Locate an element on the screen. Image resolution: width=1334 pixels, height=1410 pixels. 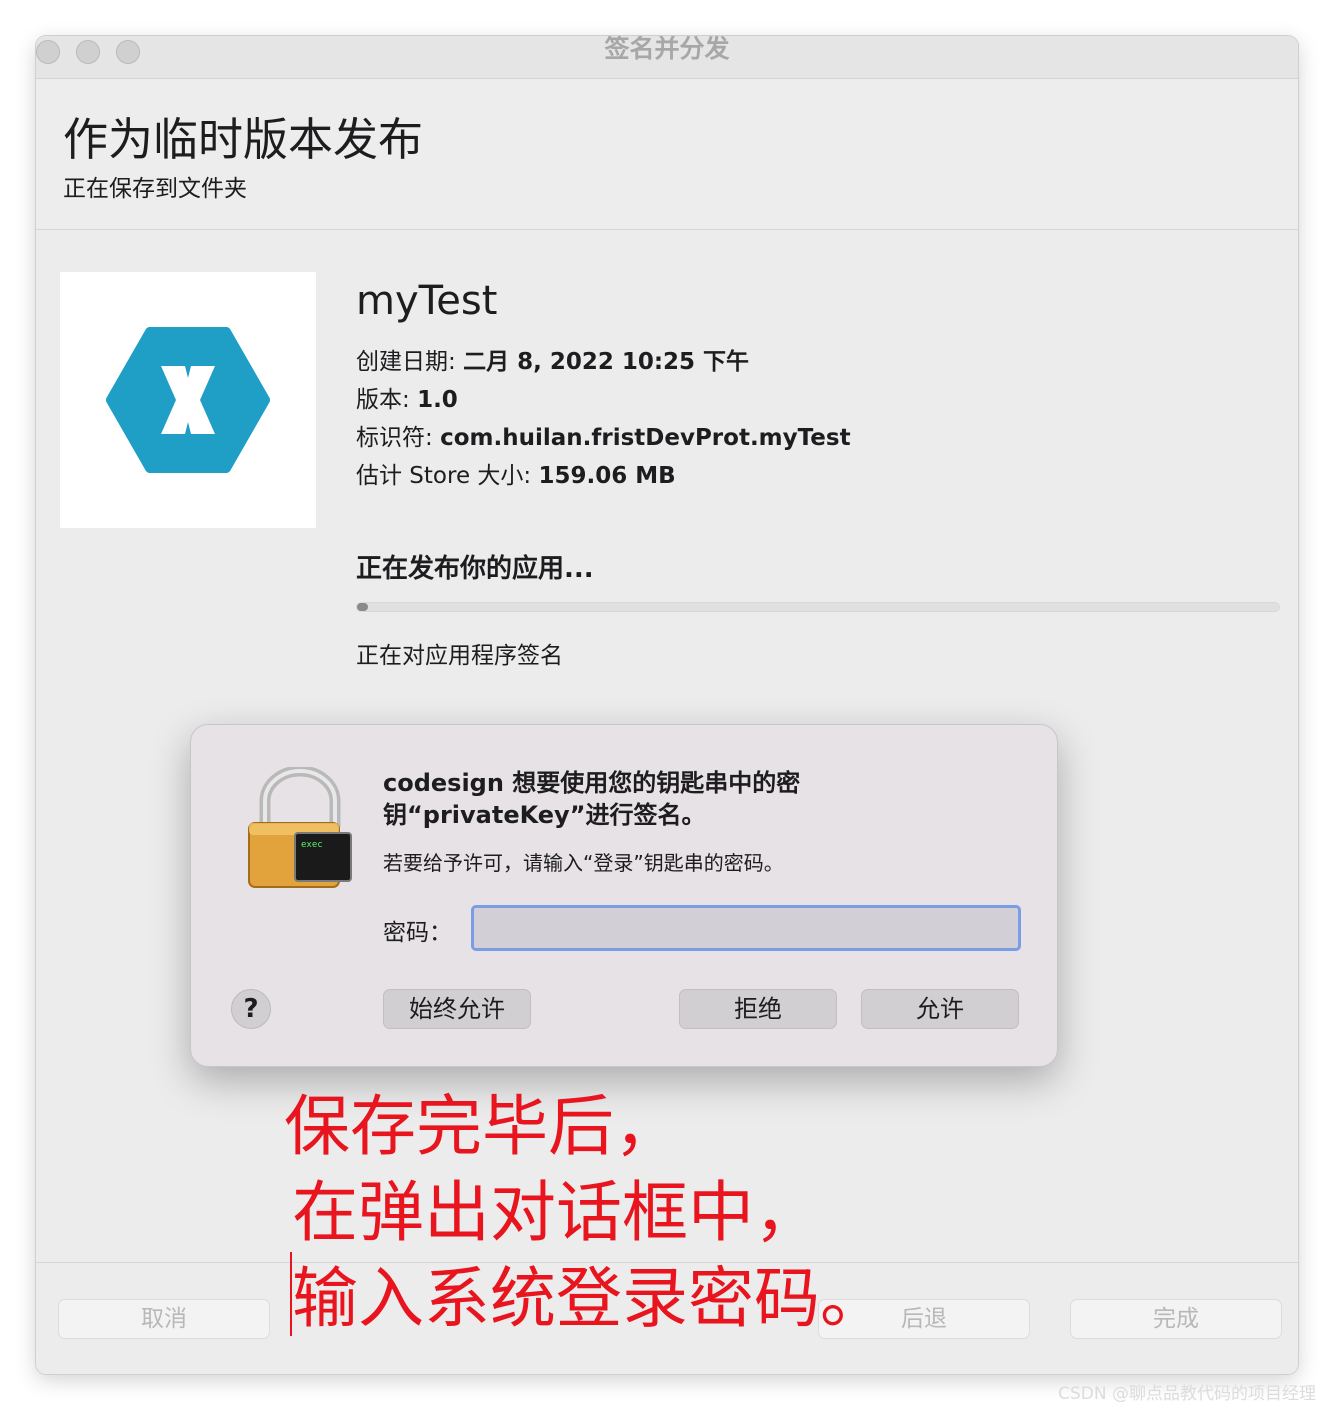
red-annotation-text: 保存完毕后， 在弹出对话框中， 输入系统登录密码。 is located at coordinates (604, 1213).